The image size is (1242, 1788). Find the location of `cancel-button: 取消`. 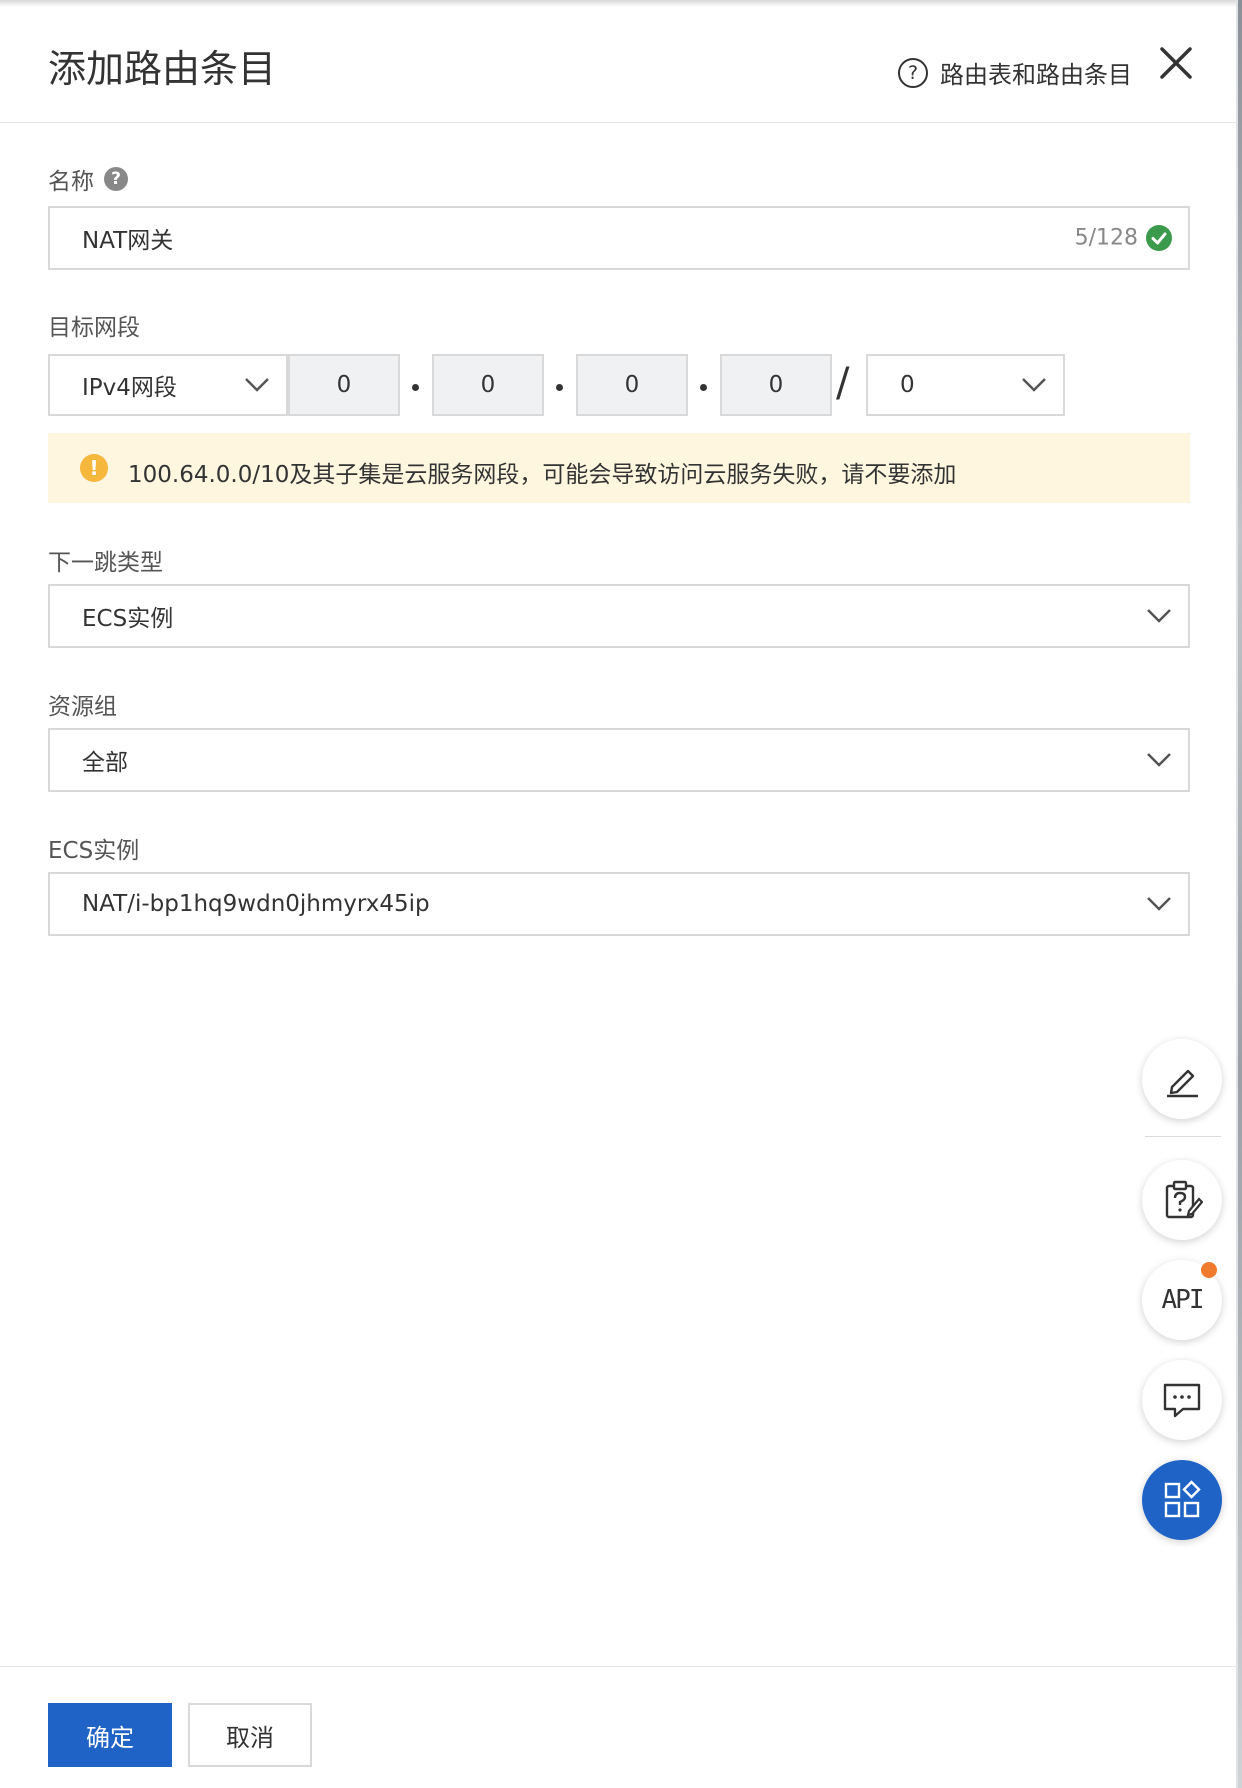

cancel-button: 取消 is located at coordinates (250, 1735).